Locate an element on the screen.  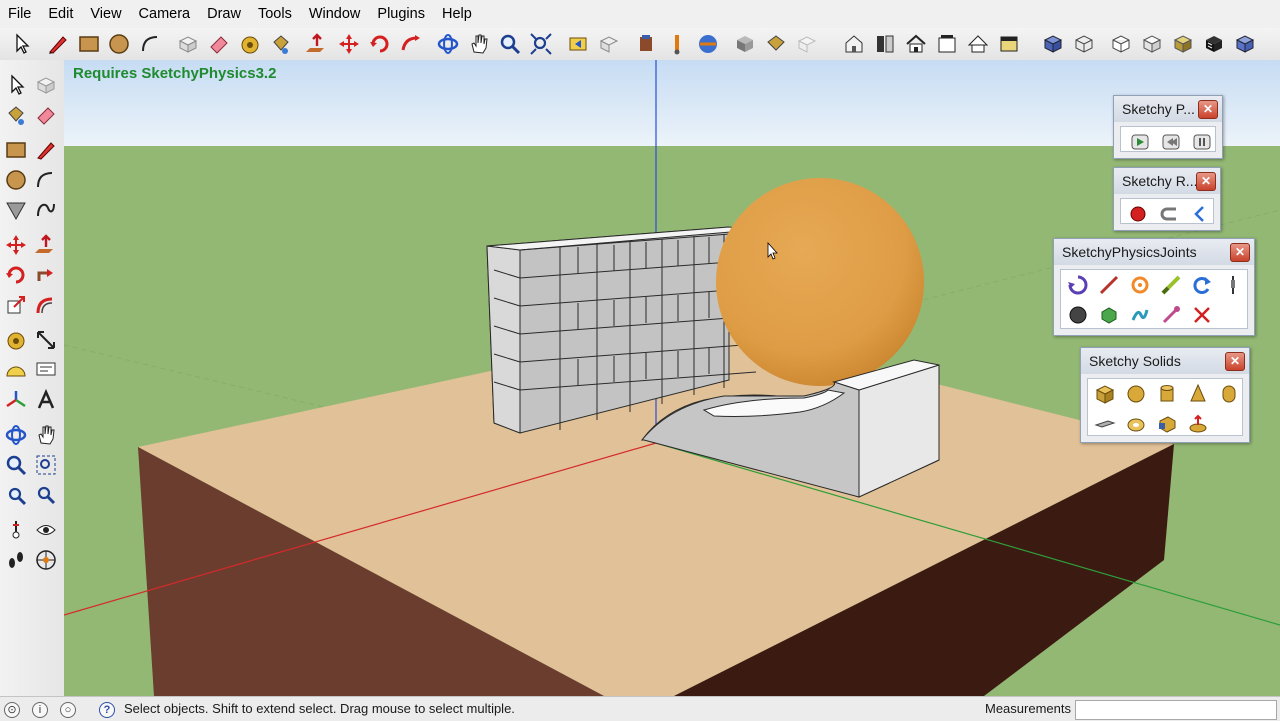
view-back-icon is located at coordinates (978, 44).